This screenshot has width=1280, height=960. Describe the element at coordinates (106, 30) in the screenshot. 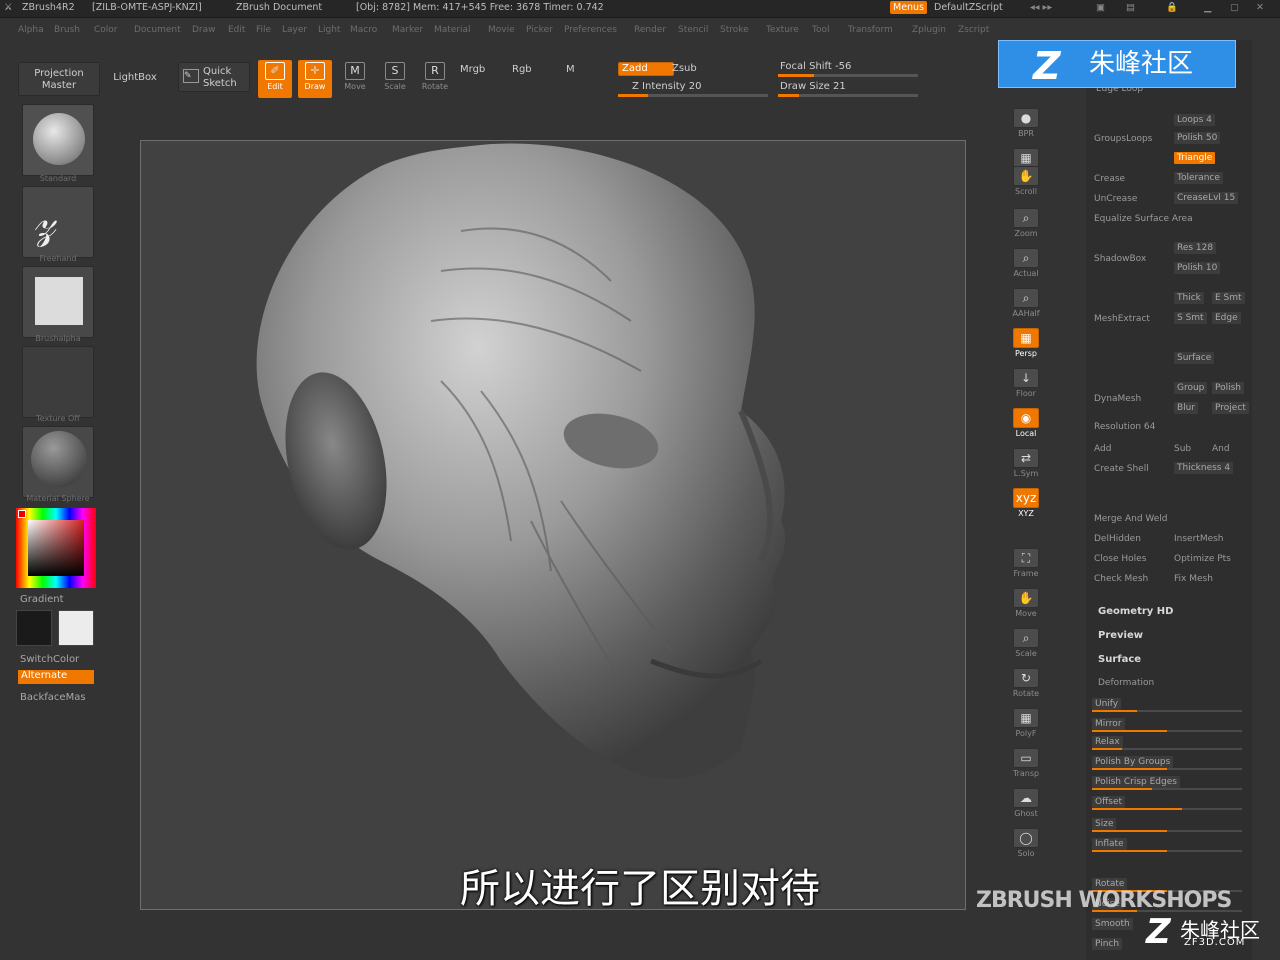

I see `menu-item-2: Color` at that location.